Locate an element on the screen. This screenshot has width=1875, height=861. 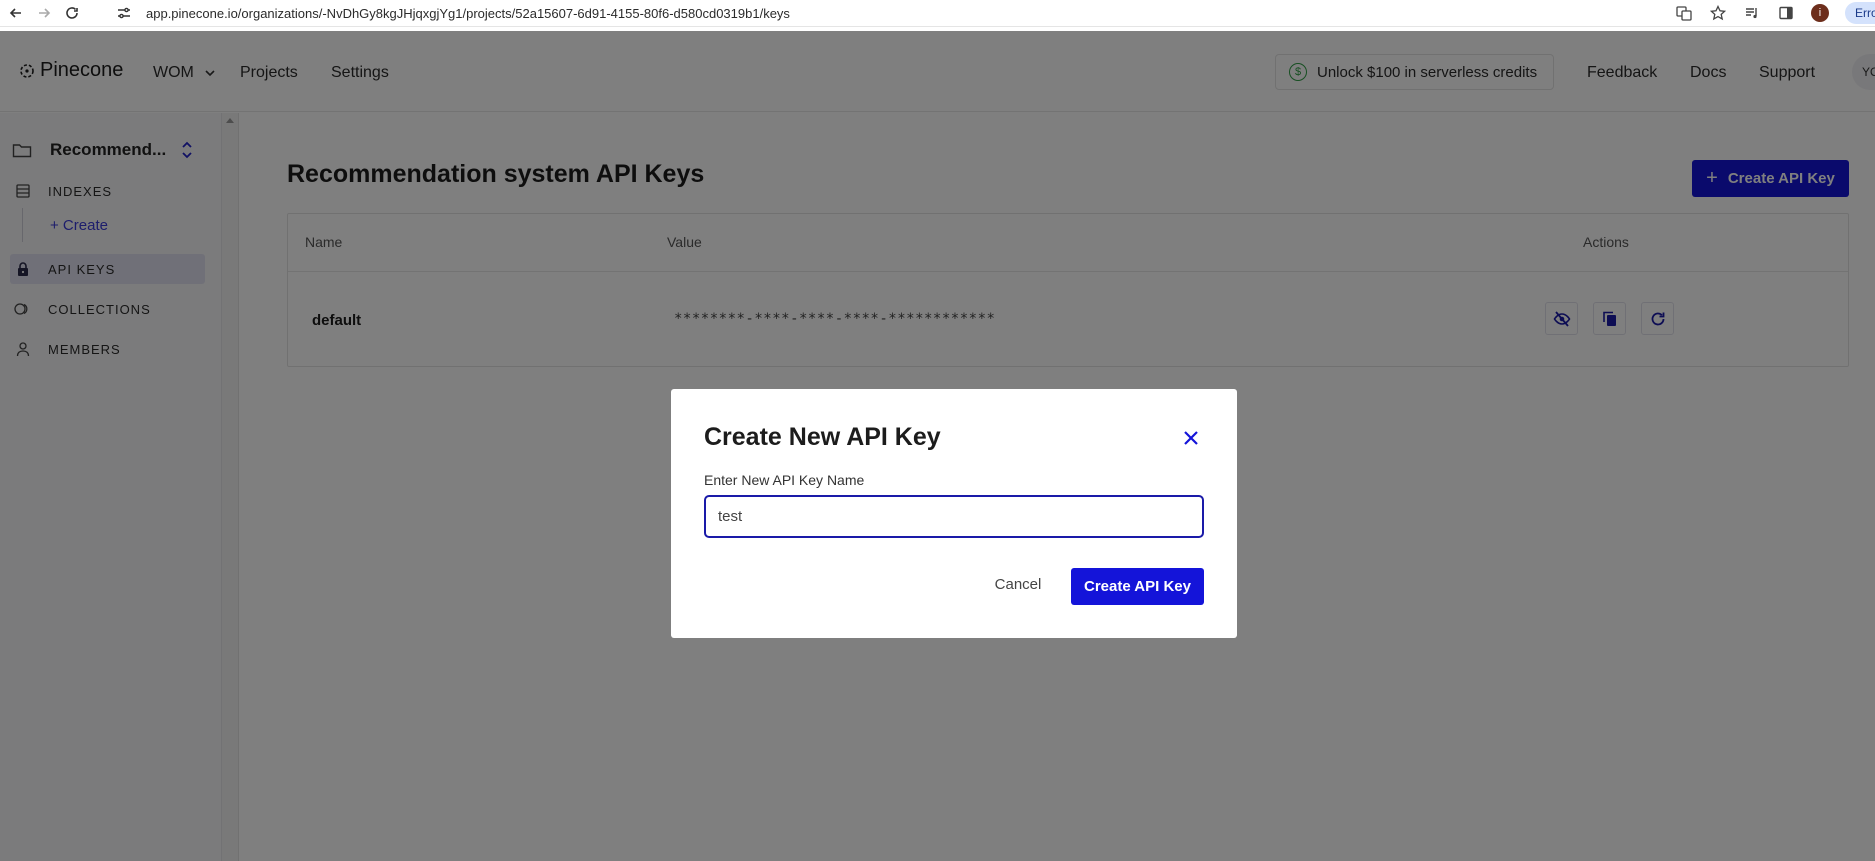
cancel-button: Cancel is located at coordinates (1018, 584).